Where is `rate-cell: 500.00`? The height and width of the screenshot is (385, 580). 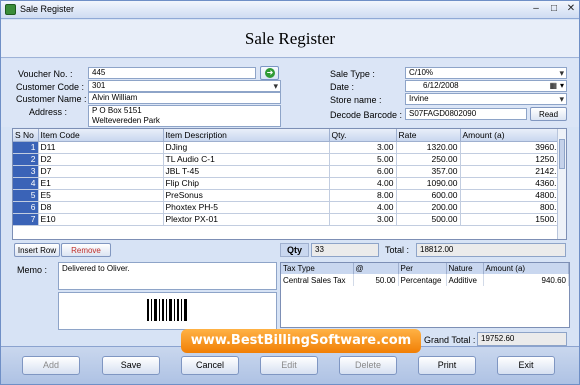
rate-cell: 500.00 is located at coordinates (428, 219).